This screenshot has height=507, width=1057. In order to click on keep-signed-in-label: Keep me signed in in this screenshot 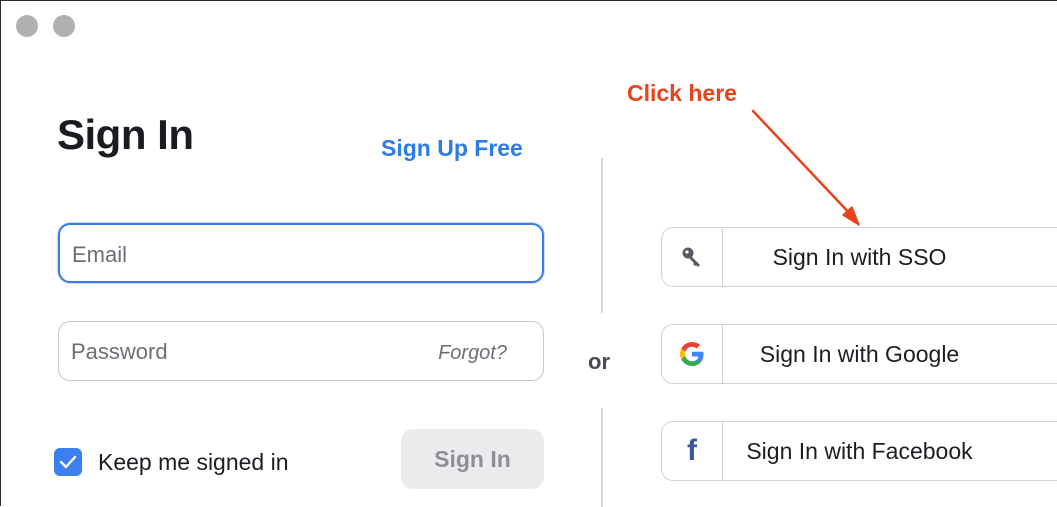, I will do `click(193, 462)`.